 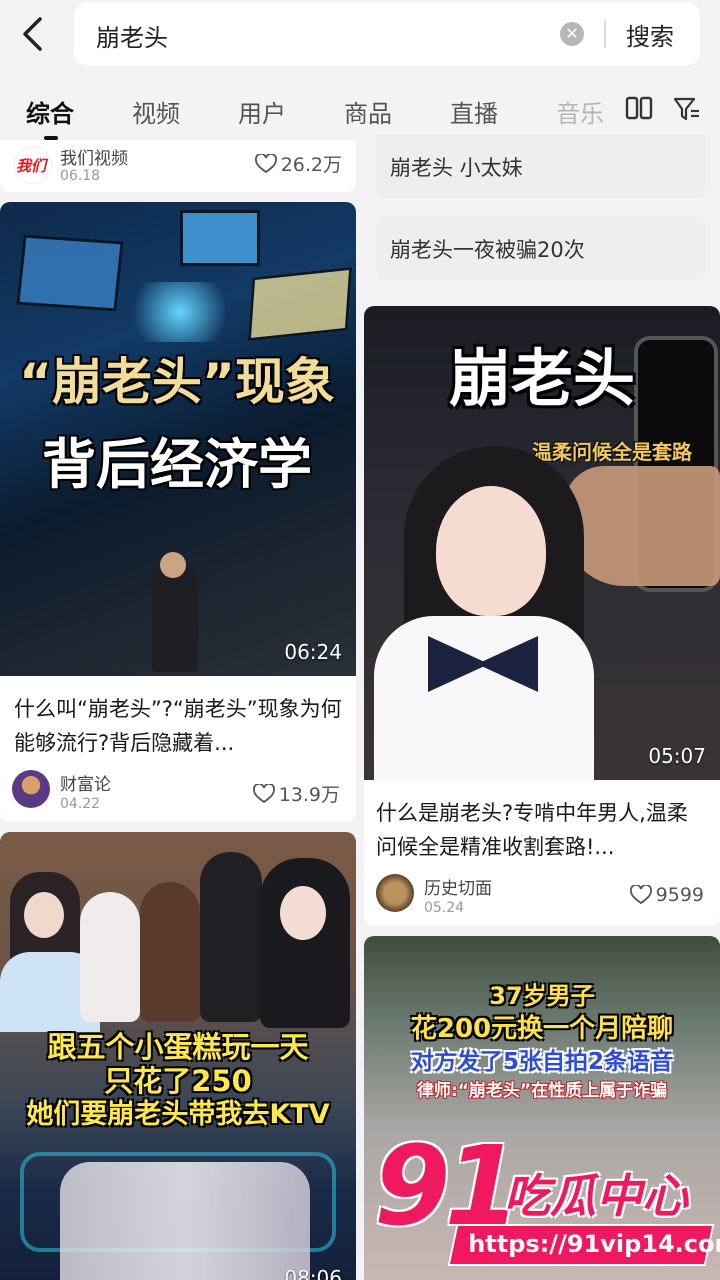 What do you see at coordinates (311, 165) in the screenshot?
I see `like-count-value: 26.2万` at bounding box center [311, 165].